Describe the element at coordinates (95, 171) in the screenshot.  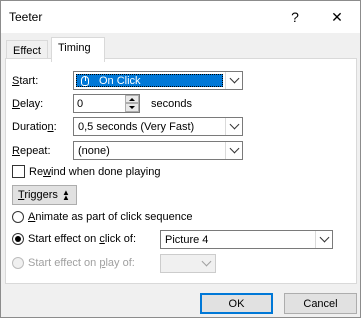
I see `rewind-label: Rewind when done playing` at that location.